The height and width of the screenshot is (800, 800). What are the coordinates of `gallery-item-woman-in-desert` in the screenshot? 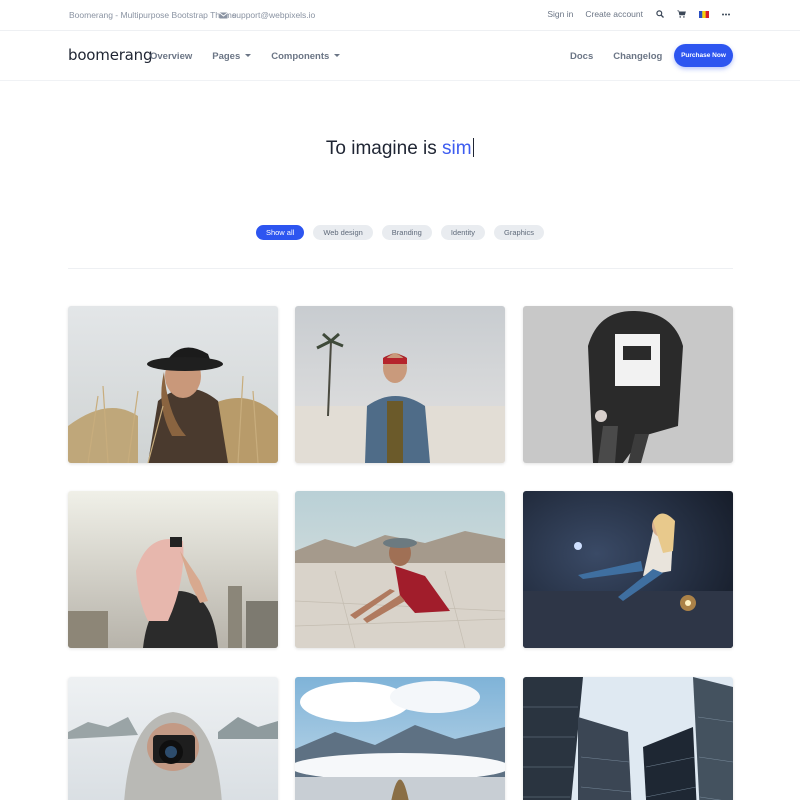 It's located at (400, 569).